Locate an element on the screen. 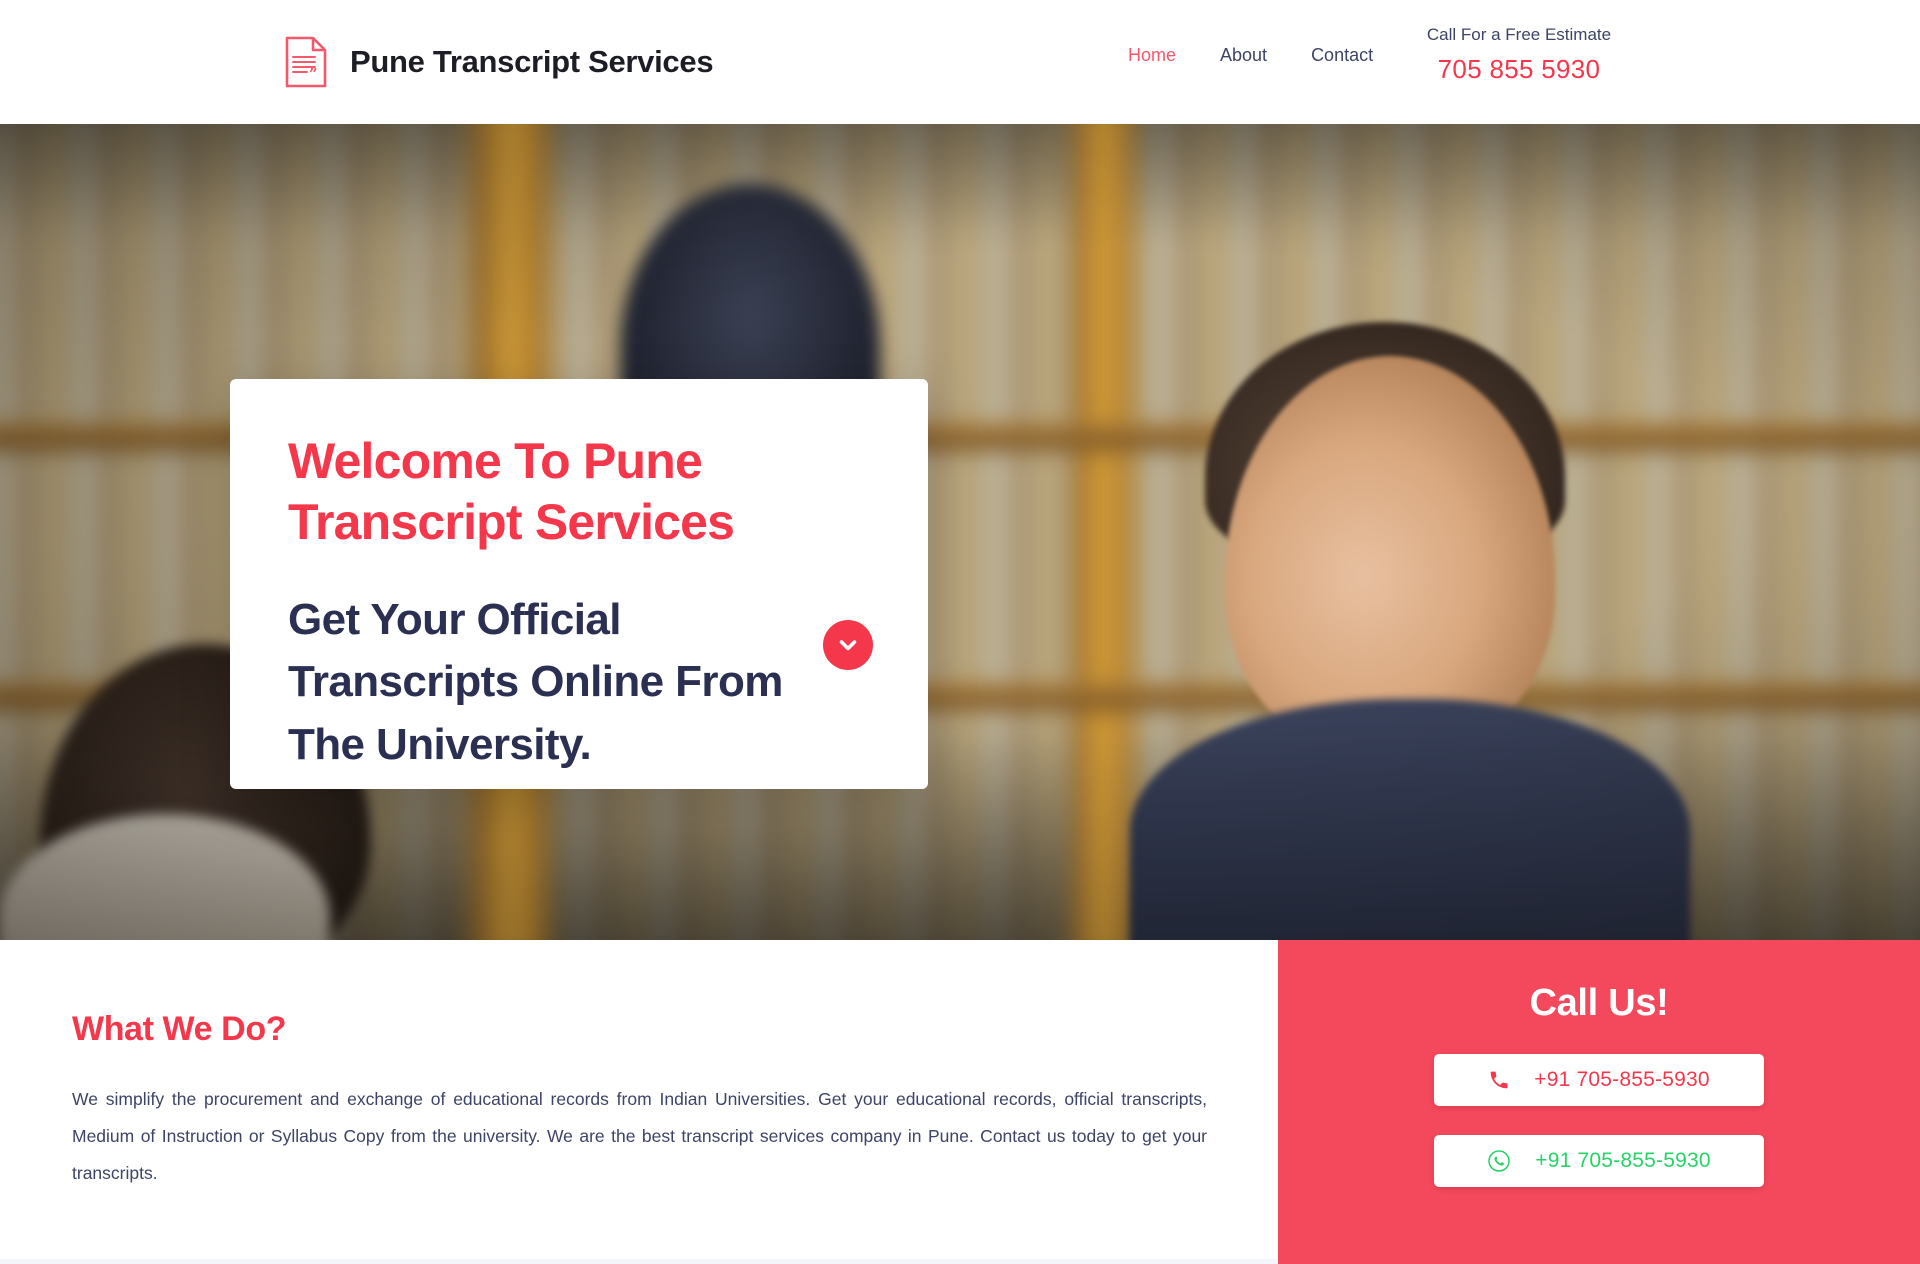  brand-logo: ” Pune Transcript Services is located at coordinates (499, 62).